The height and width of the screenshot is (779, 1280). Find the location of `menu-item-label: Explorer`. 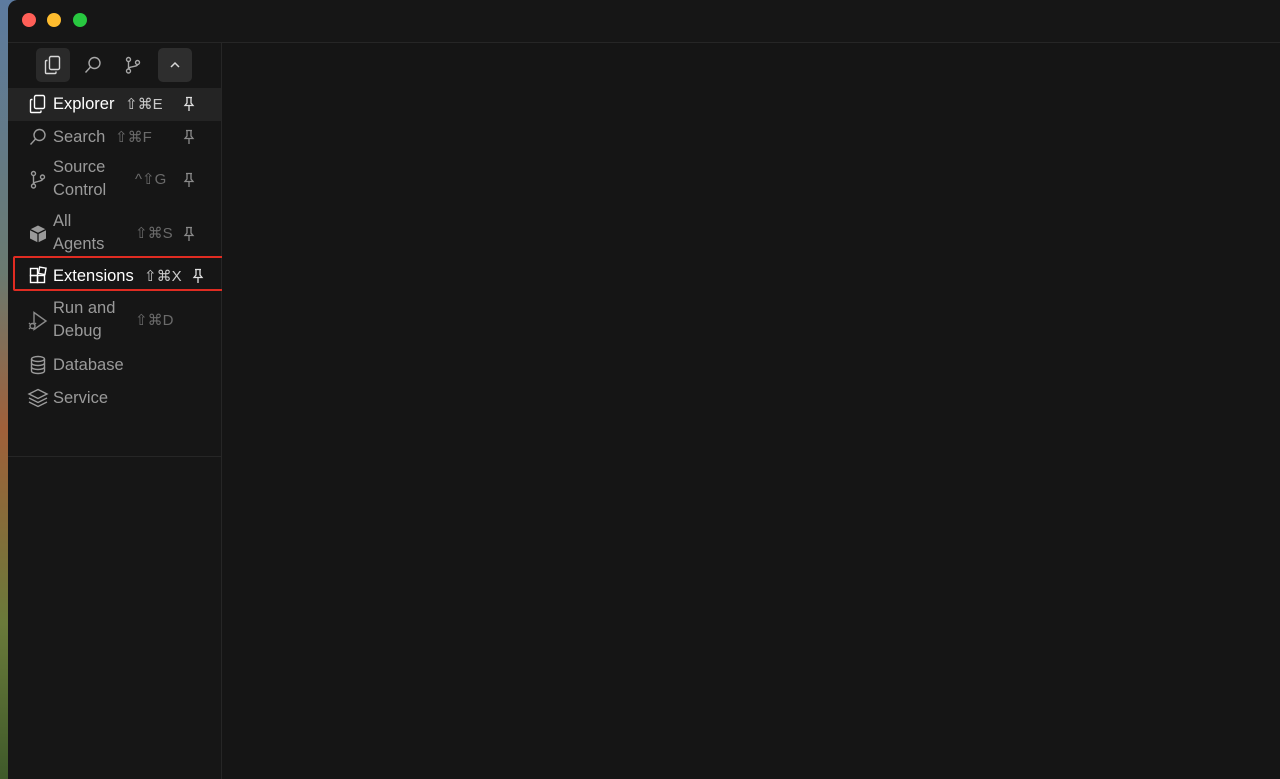

menu-item-label: Explorer is located at coordinates (84, 104).